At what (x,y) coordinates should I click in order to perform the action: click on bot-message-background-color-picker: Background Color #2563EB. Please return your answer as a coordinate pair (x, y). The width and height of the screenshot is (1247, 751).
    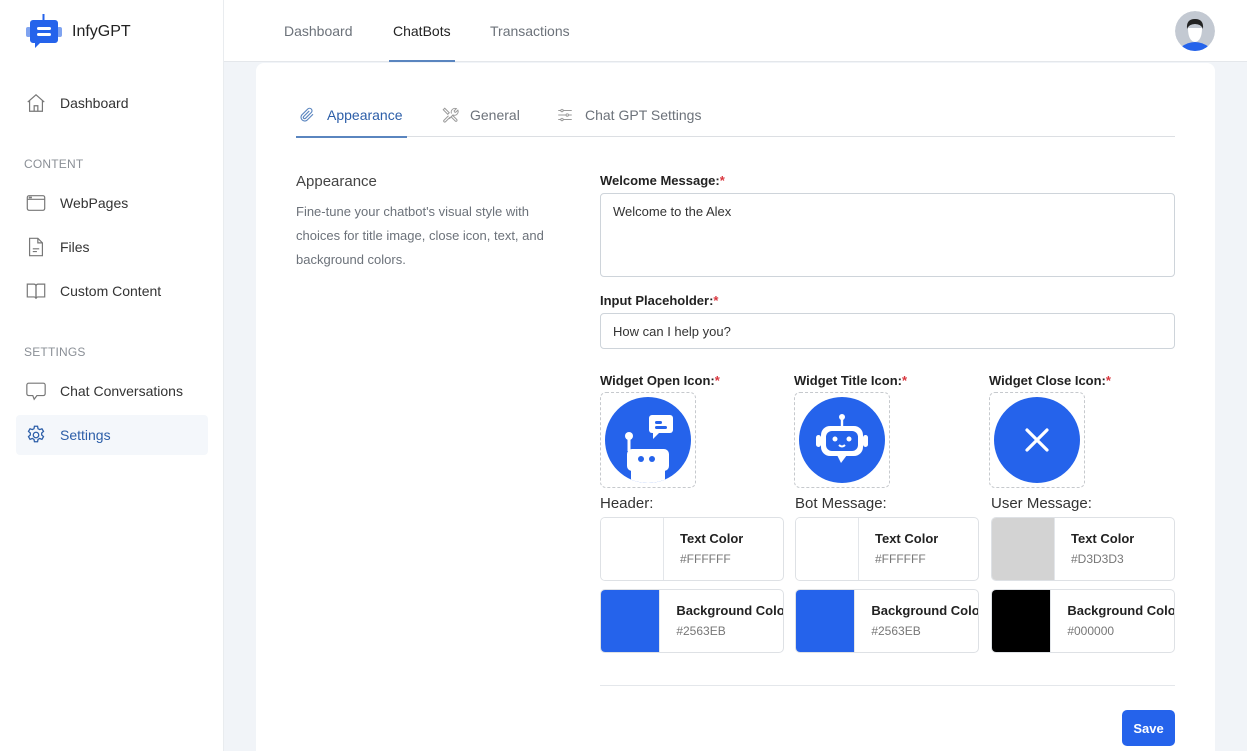
    Looking at the image, I should click on (887, 621).